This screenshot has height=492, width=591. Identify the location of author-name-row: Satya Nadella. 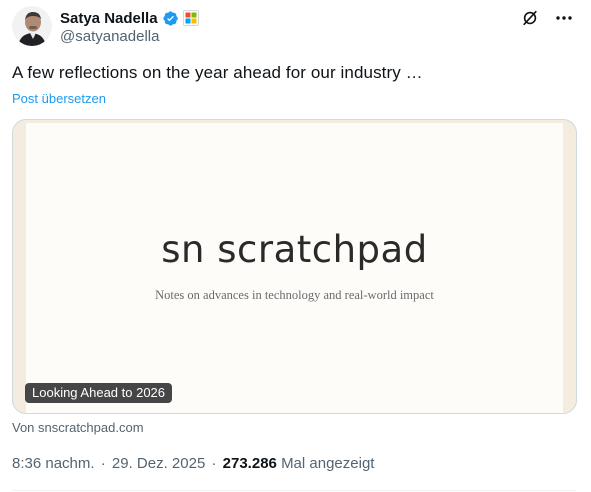
(129, 18).